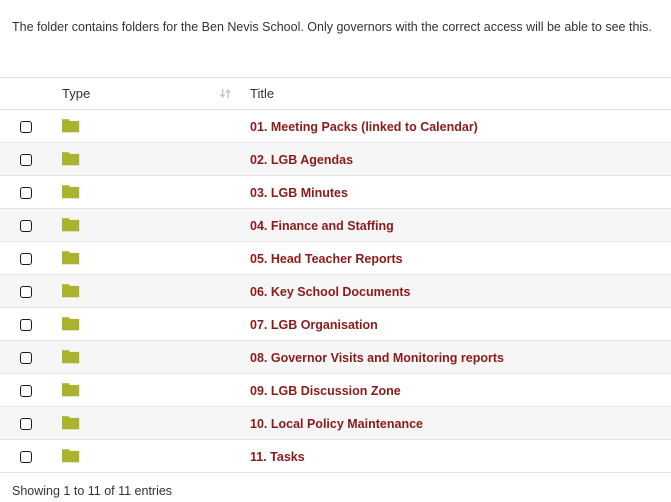 The image size is (671, 502). Describe the element at coordinates (330, 292) in the screenshot. I see `folder-title-link: 06. Key School Documents` at that location.